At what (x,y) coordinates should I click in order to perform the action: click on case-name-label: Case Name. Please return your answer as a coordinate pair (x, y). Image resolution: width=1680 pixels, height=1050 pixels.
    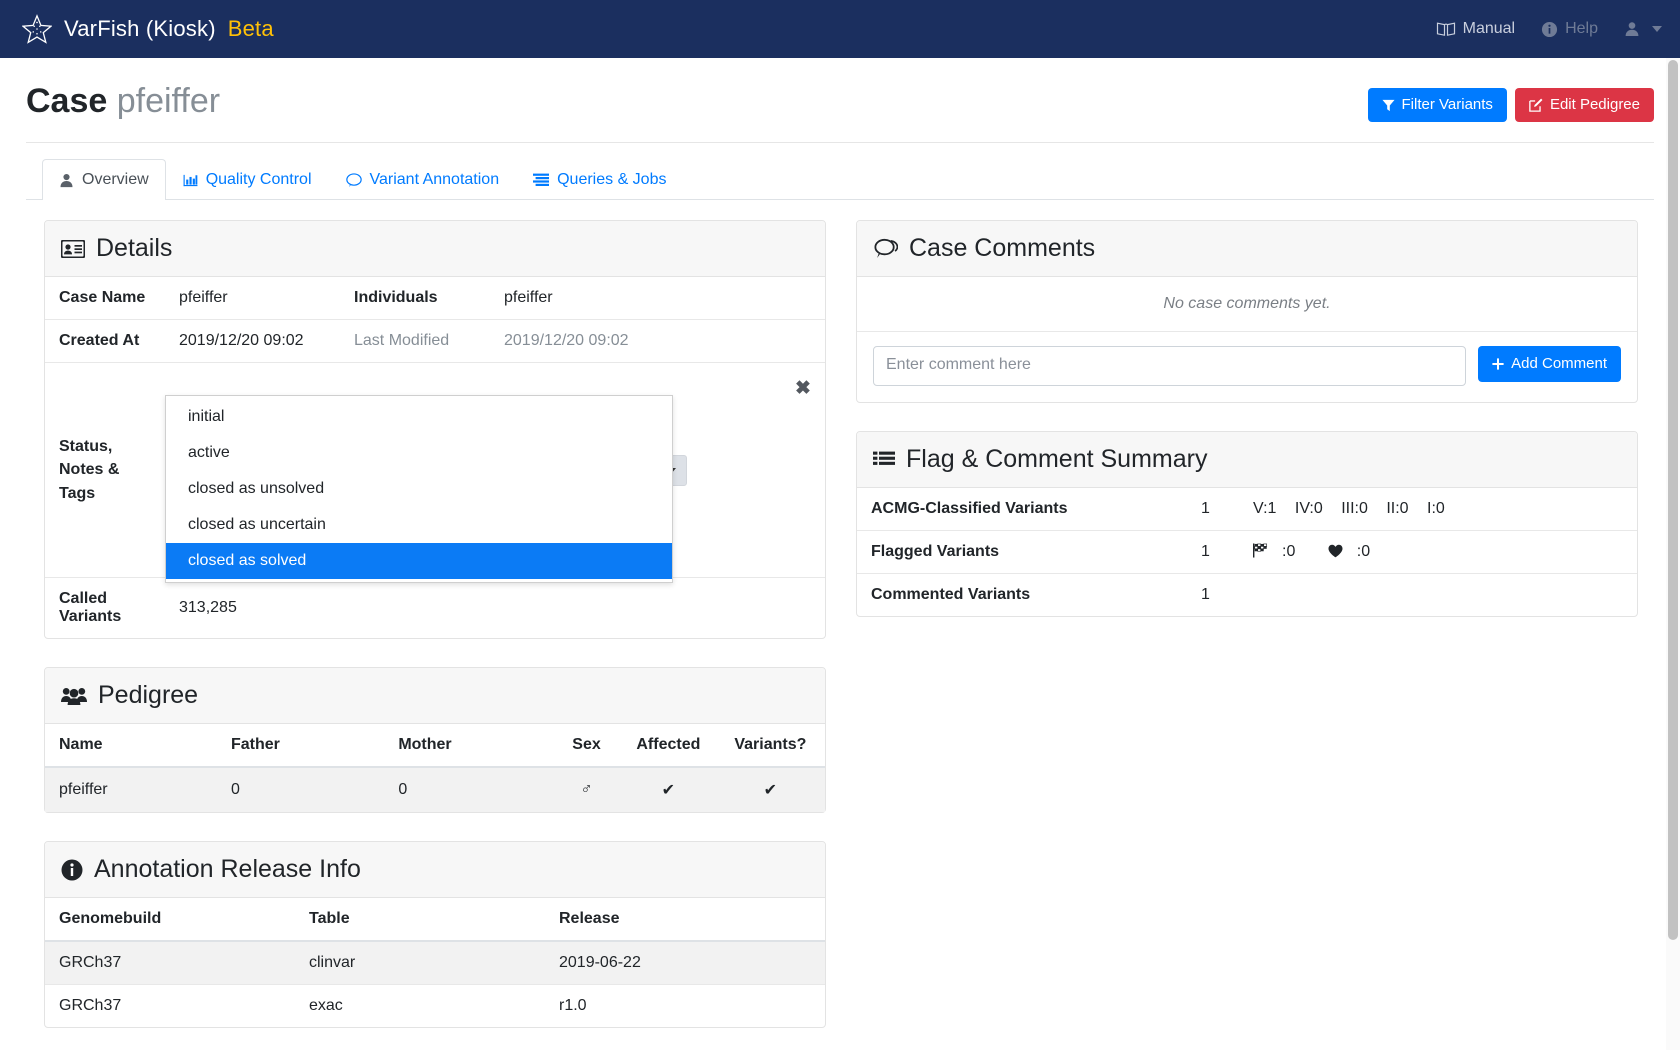
    Looking at the image, I should click on (102, 297).